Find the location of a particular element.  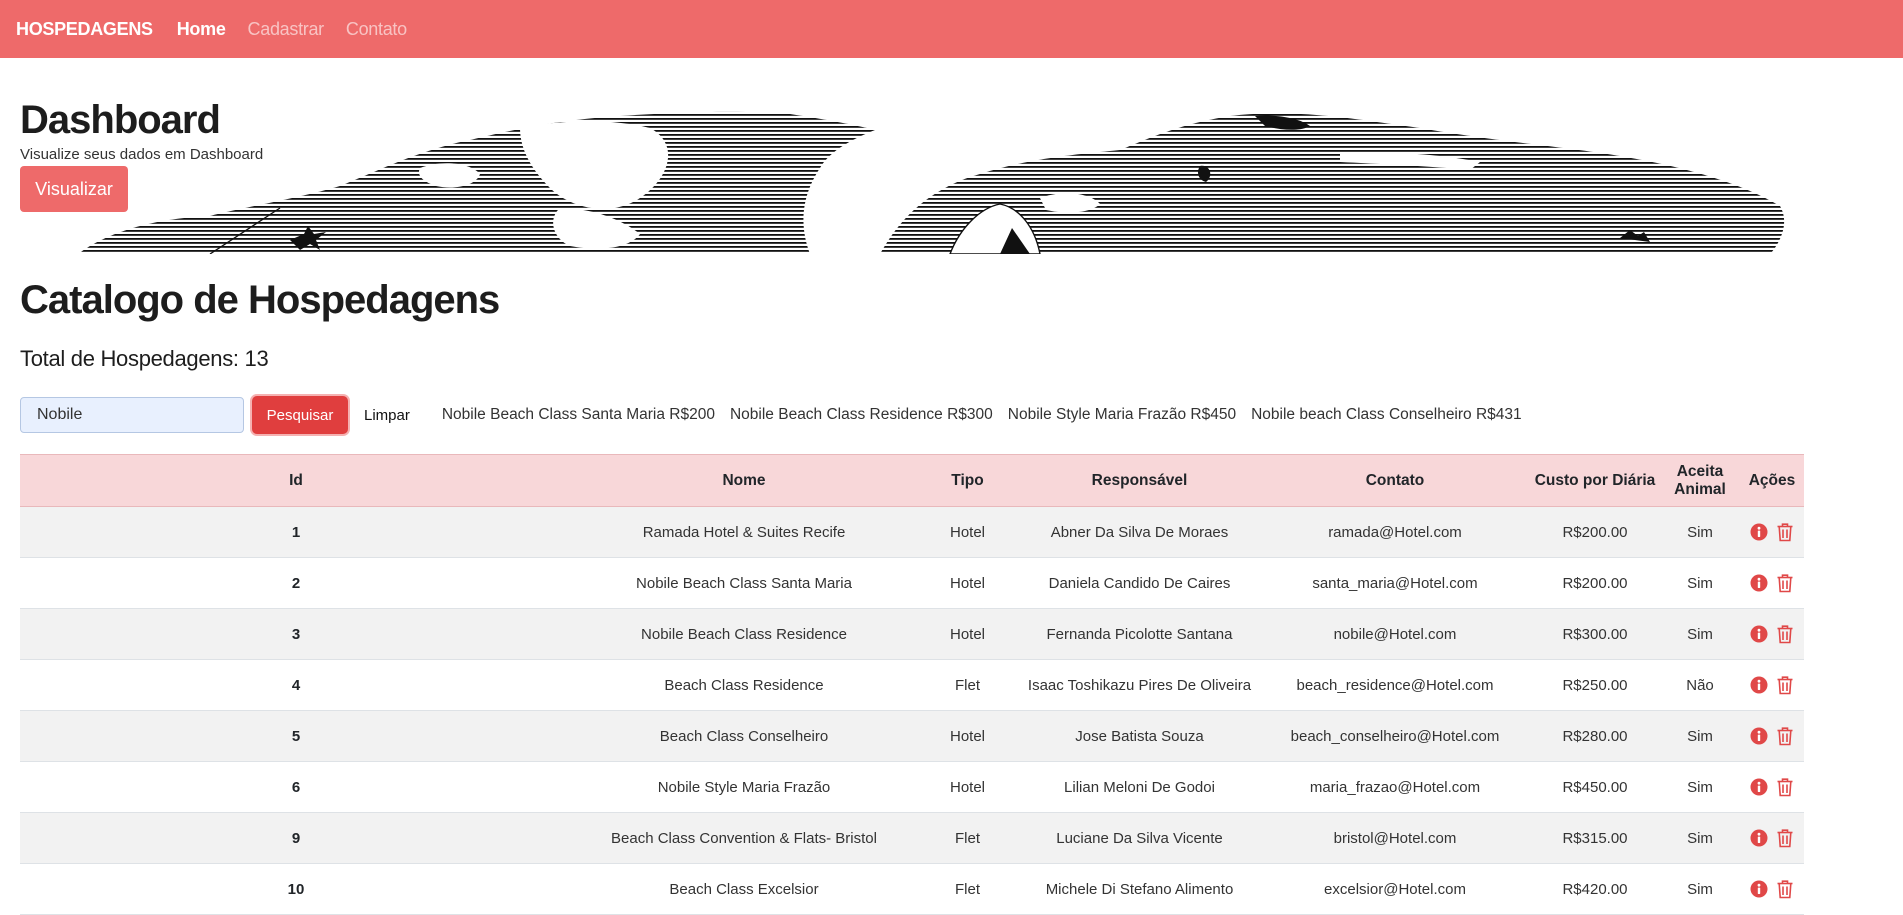

cell-custo: R$250.00 is located at coordinates (1595, 685).